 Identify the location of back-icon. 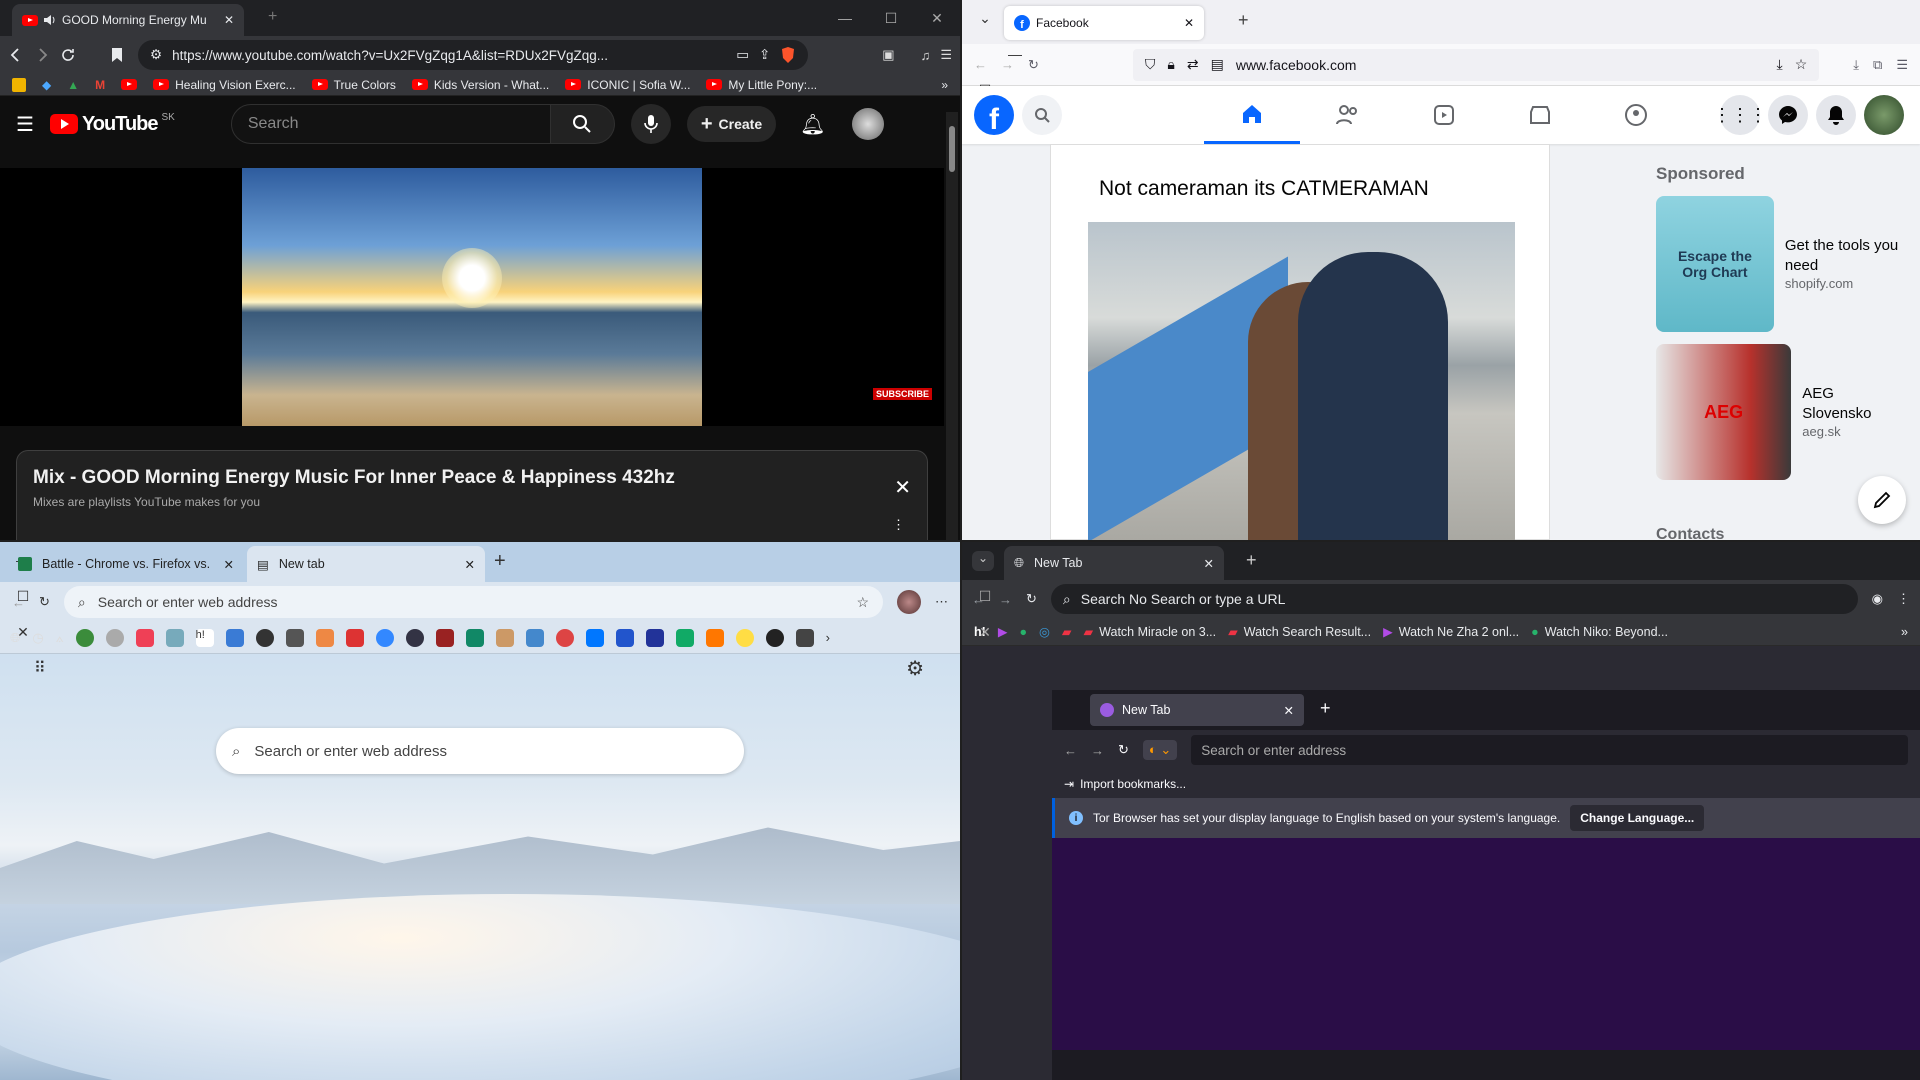
(16, 55).